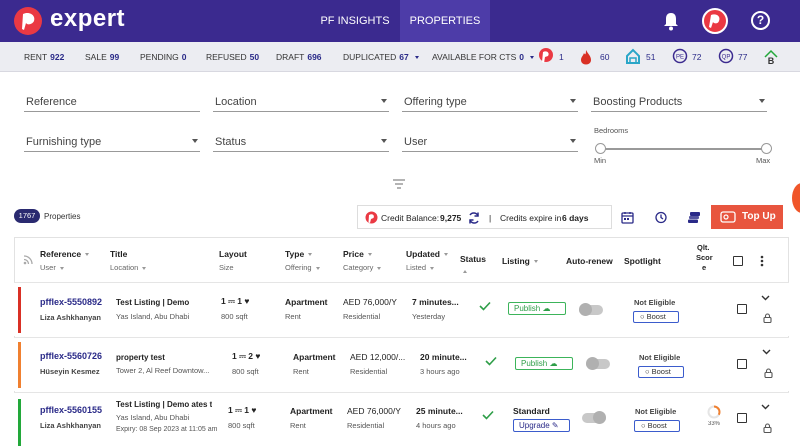 The image size is (800, 446). I want to click on credit-balance-value: 9,275, so click(451, 218).